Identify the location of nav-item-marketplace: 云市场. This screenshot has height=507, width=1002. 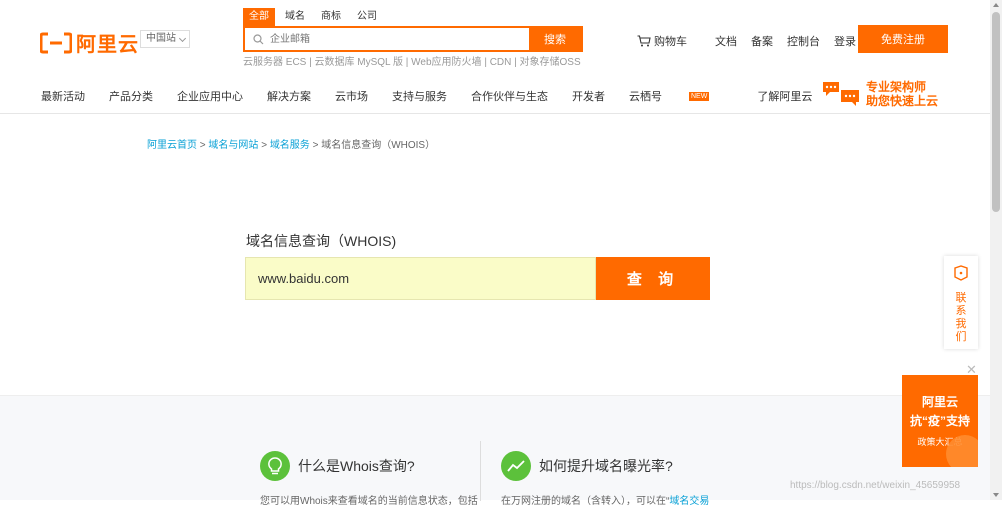
(351, 96).